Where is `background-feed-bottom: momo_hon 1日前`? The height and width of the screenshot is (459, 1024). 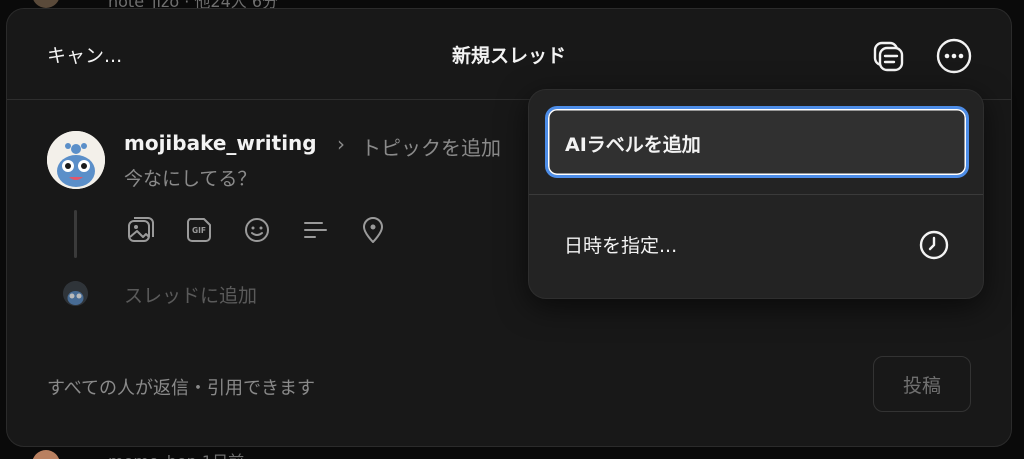 background-feed-bottom: momo_hon 1日前 is located at coordinates (512, 452).